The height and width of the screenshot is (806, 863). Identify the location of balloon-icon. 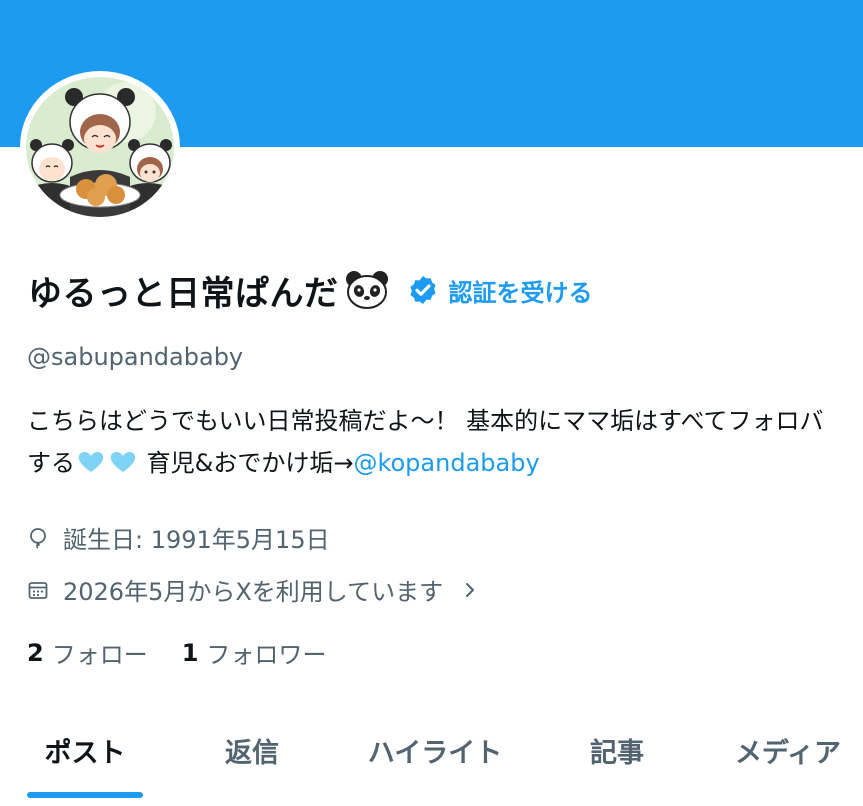
(38, 538).